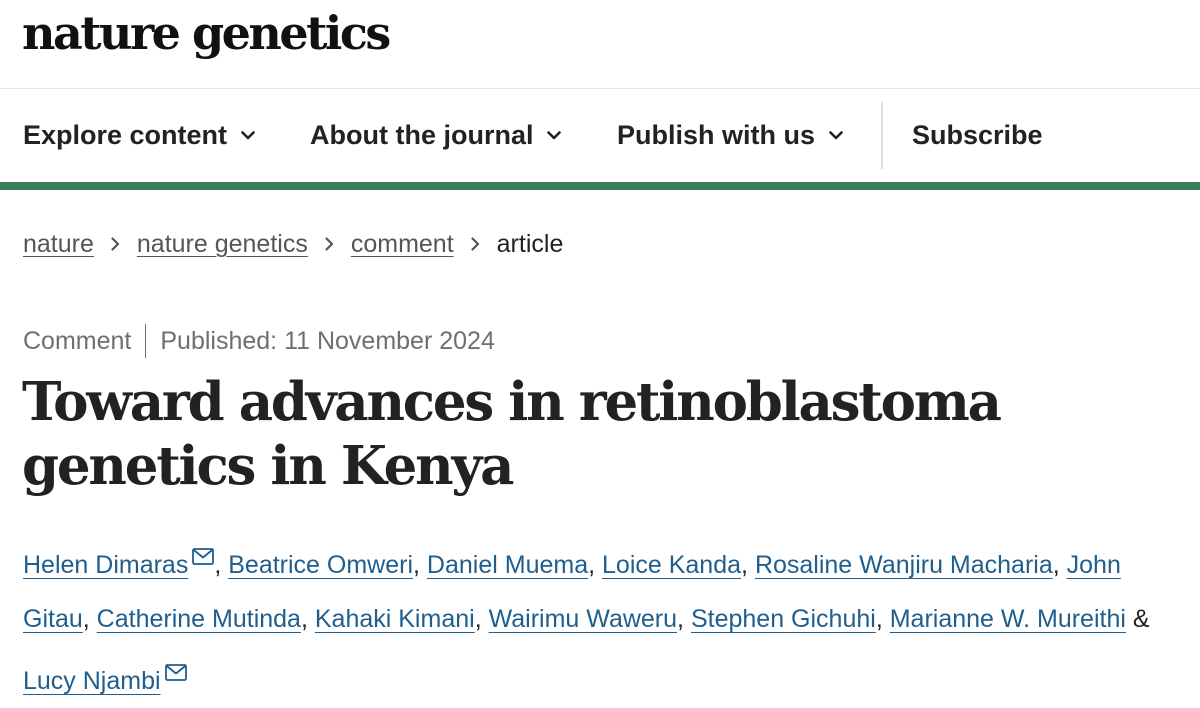 The width and height of the screenshot is (1200, 708). What do you see at coordinates (977, 135) in the screenshot?
I see `subscribe-link: Subscribe` at bounding box center [977, 135].